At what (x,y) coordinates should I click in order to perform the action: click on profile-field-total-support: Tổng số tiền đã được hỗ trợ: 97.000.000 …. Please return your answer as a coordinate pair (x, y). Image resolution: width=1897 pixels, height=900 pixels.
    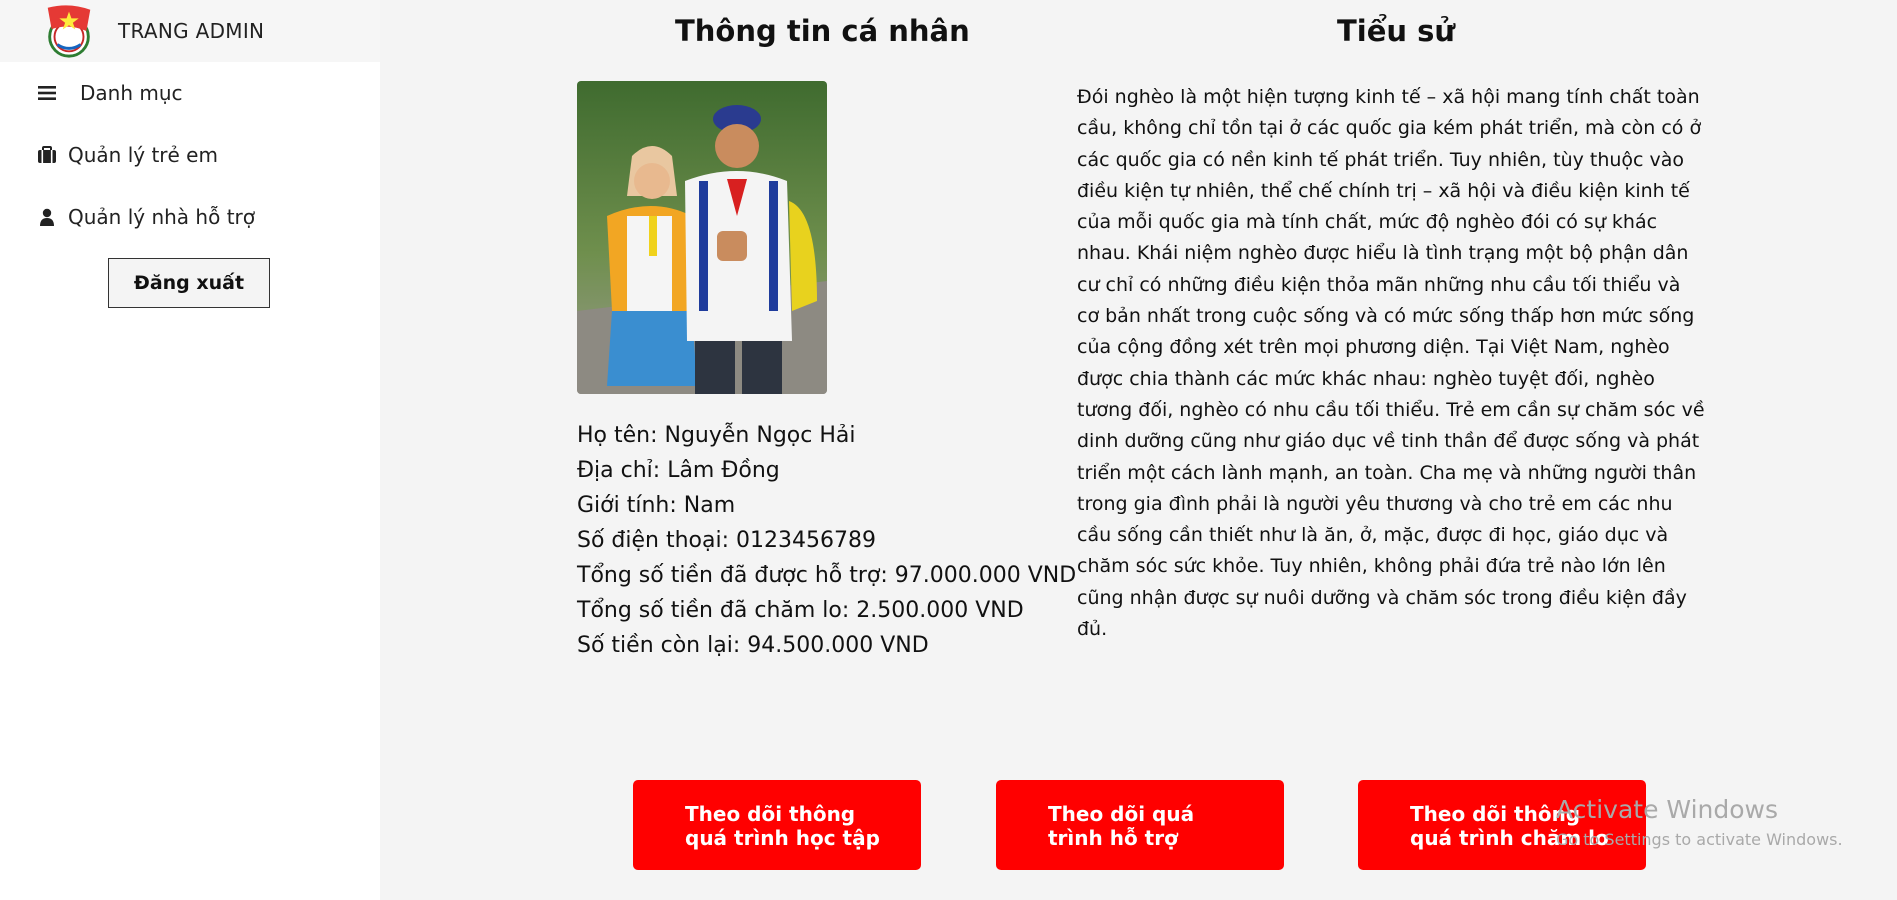
    Looking at the image, I should click on (827, 575).